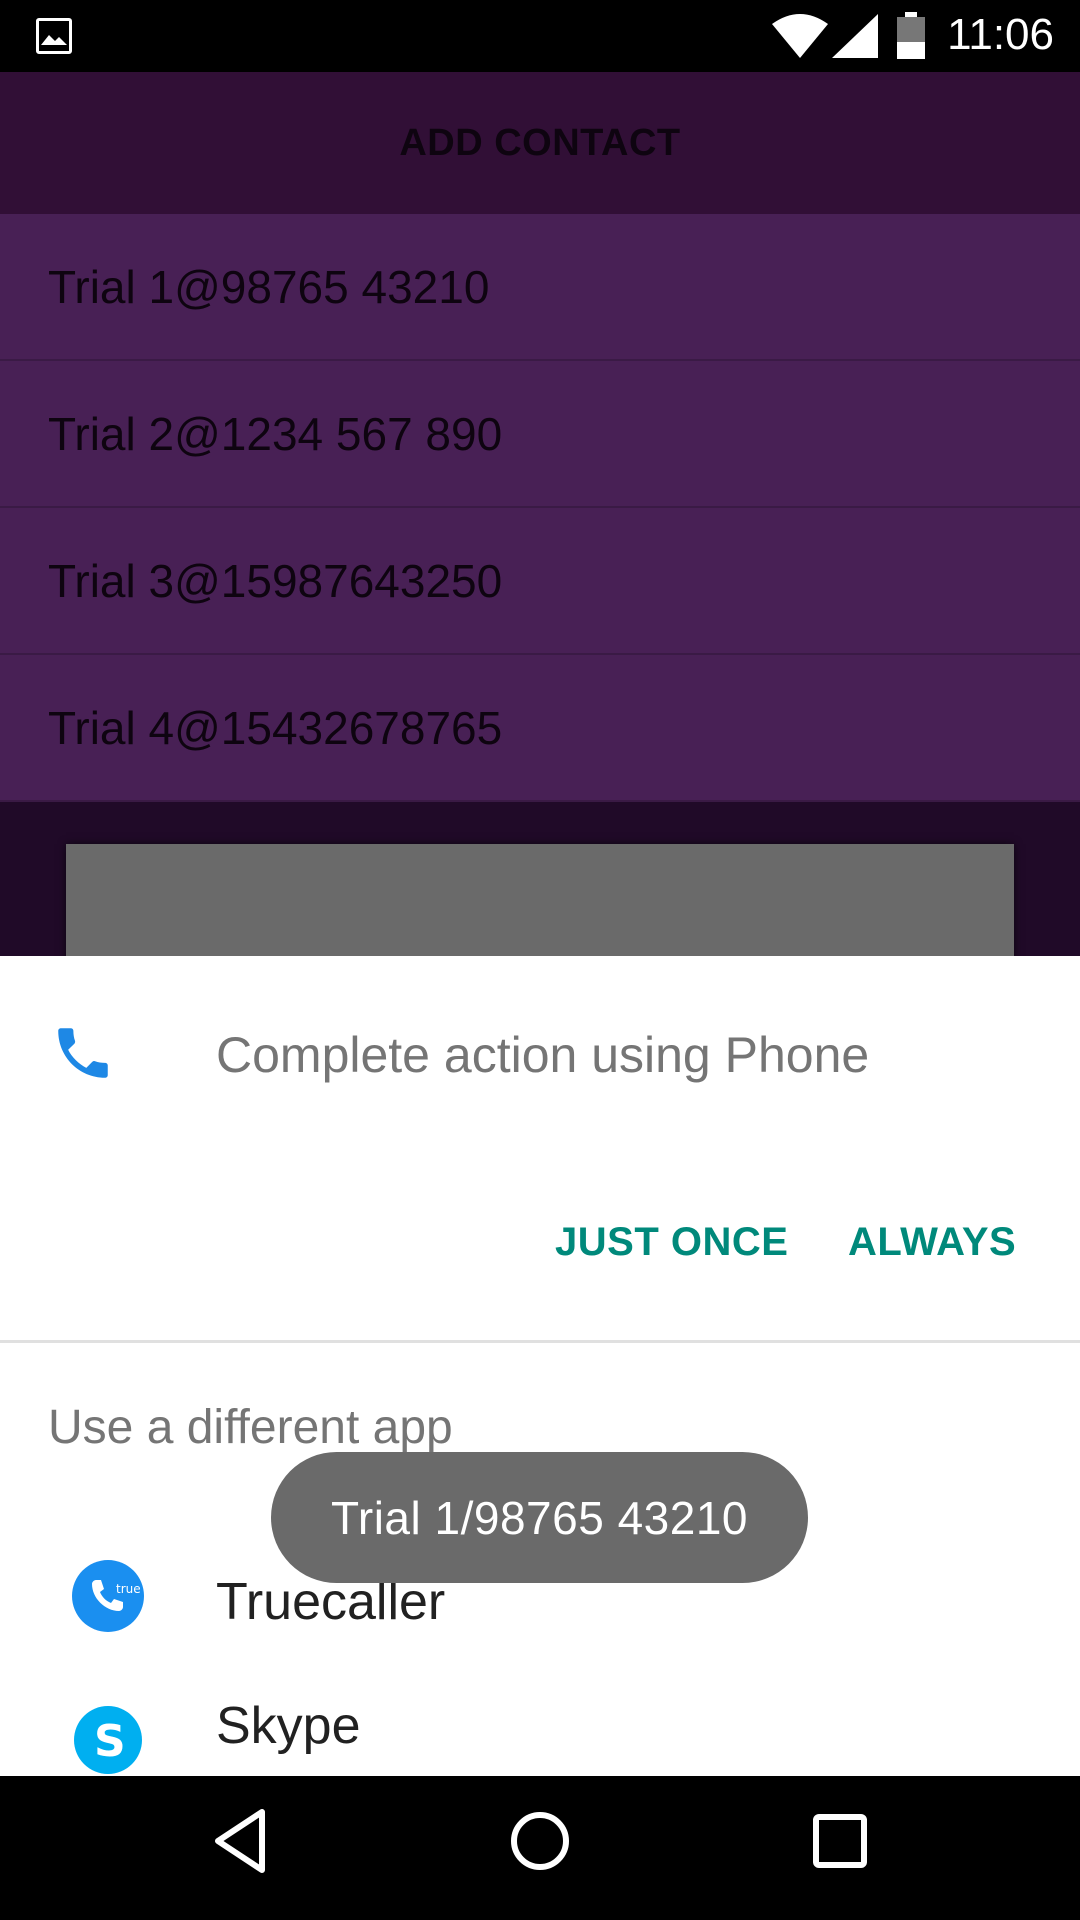  What do you see at coordinates (540, 728) in the screenshot?
I see `contact-row: Trial 4@15432678765` at bounding box center [540, 728].